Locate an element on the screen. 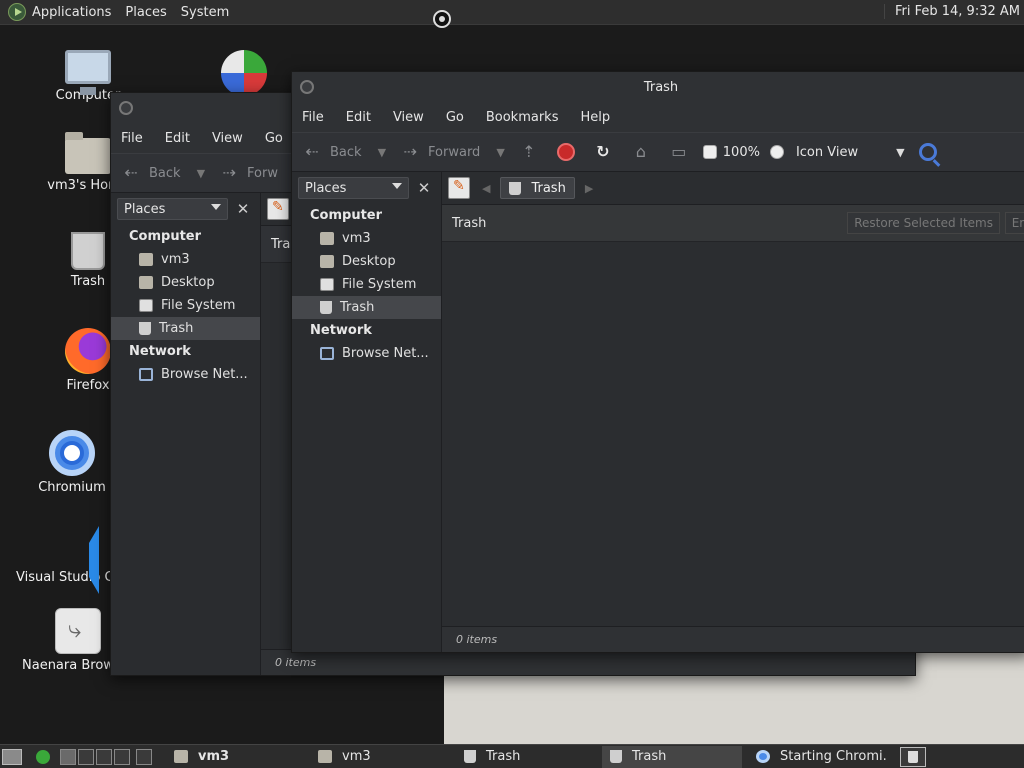  mate-logo-icon is located at coordinates (17, 12).